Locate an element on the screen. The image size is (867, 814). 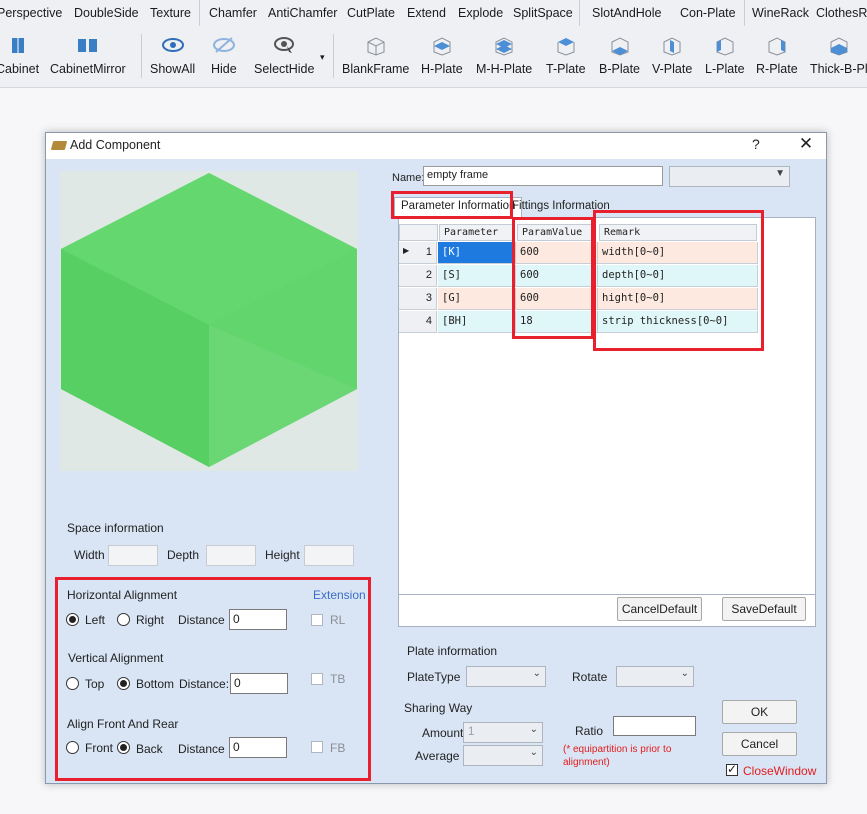
show-all-label: ShowAll is located at coordinates (173, 69).